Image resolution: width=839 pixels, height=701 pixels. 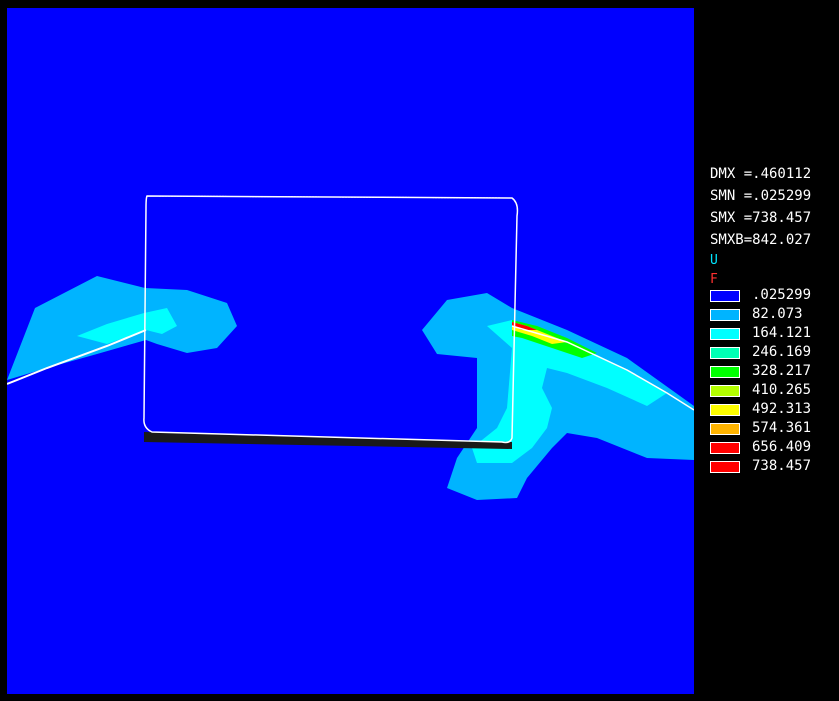 I want to click on legend-row: .025299, so click(x=774, y=296).